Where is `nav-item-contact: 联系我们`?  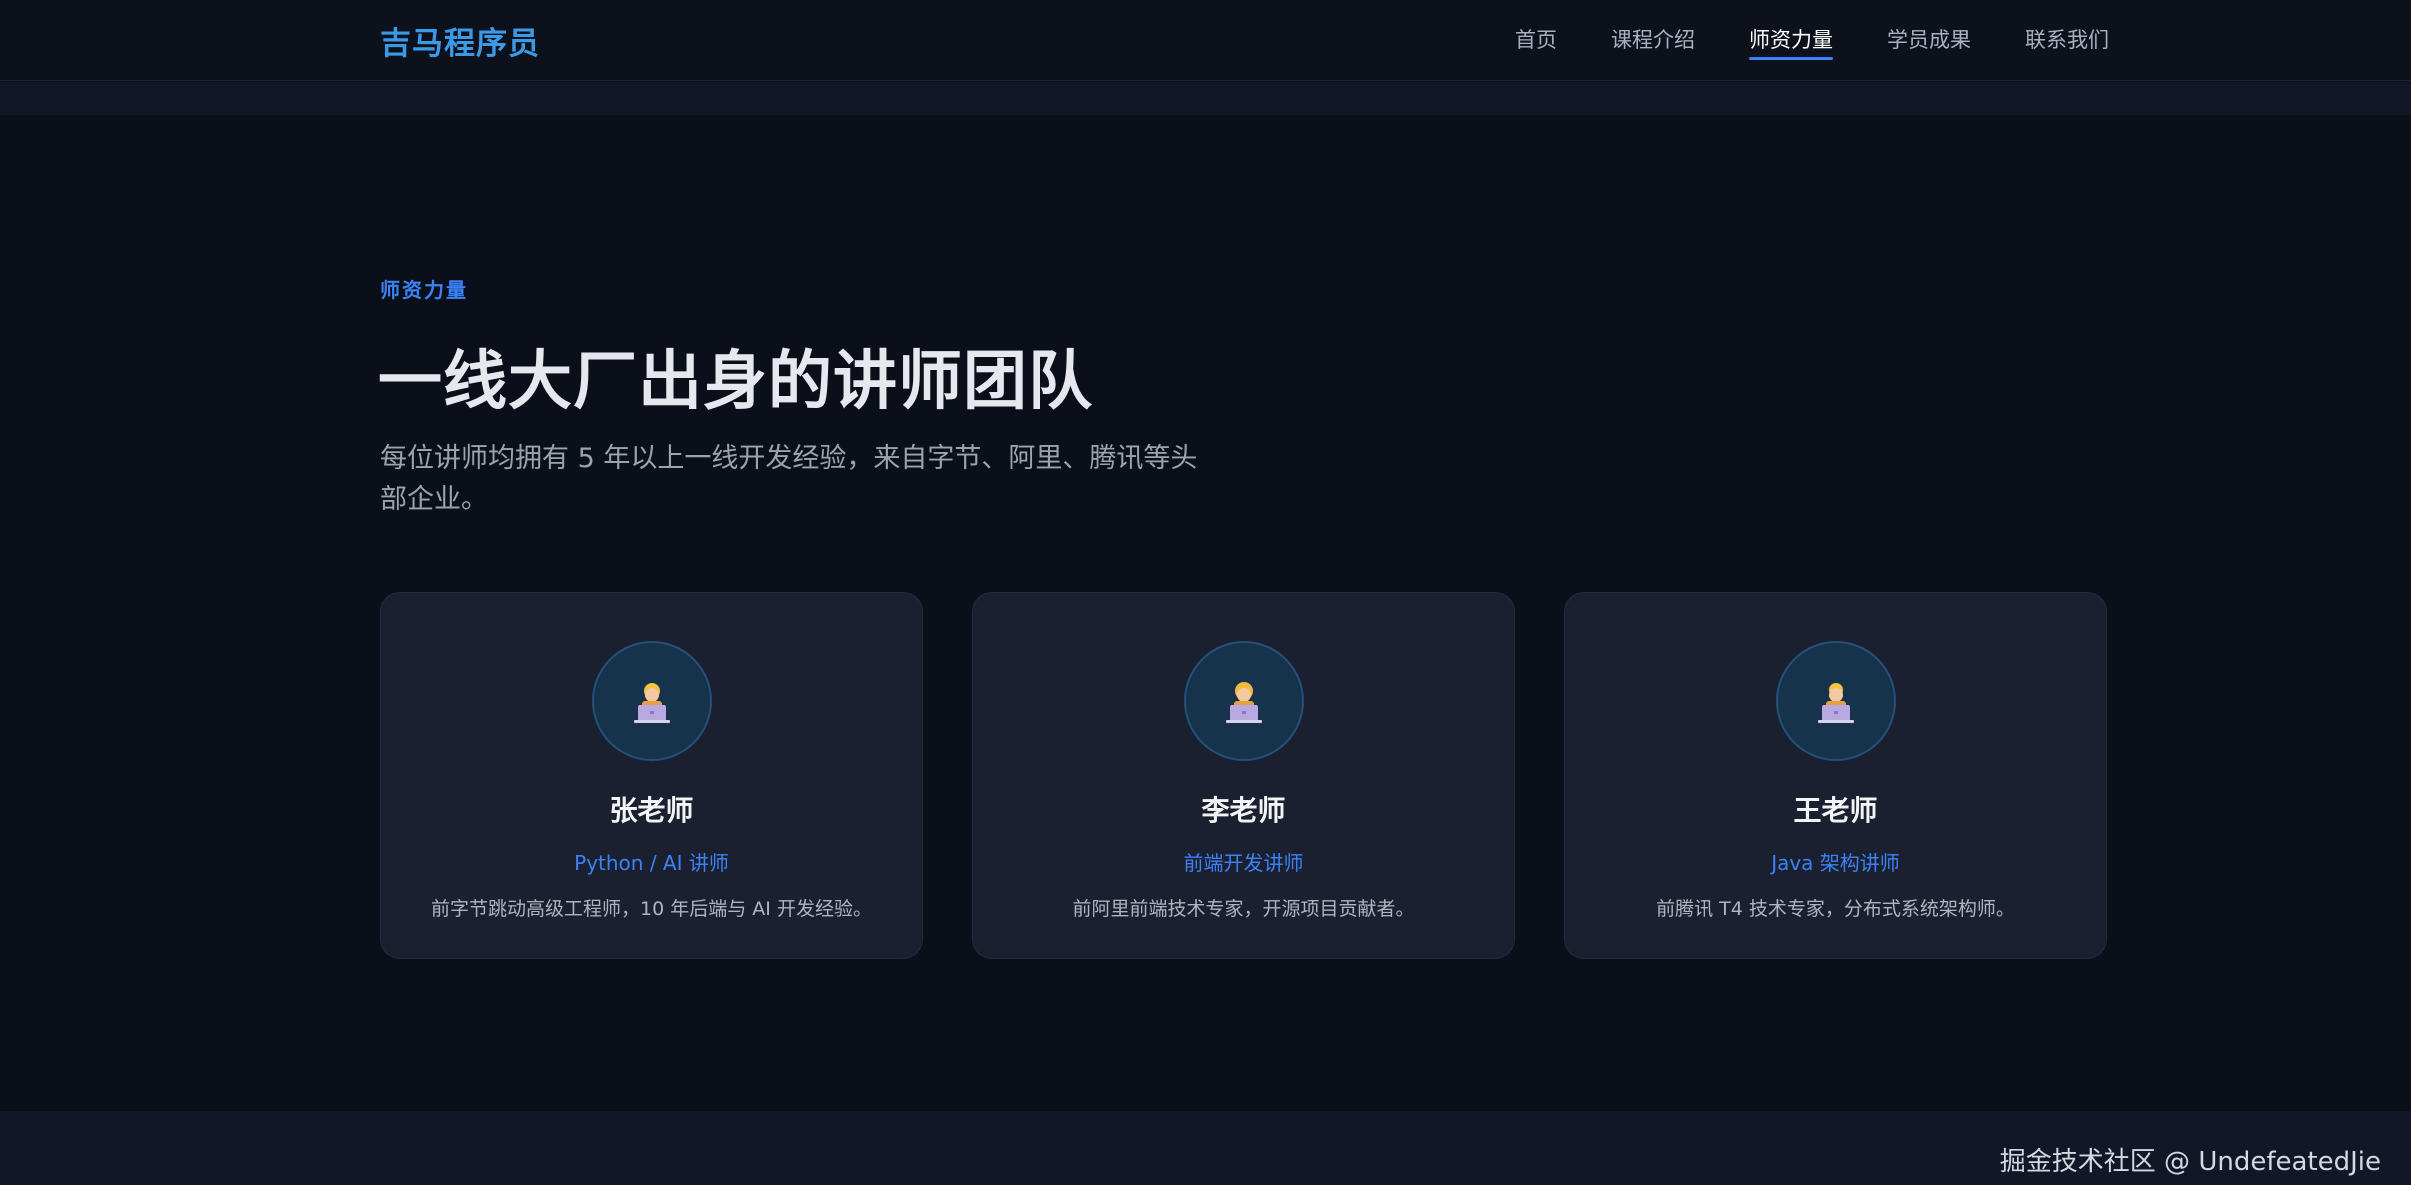
nav-item-contact: 联系我们 is located at coordinates (2067, 42).